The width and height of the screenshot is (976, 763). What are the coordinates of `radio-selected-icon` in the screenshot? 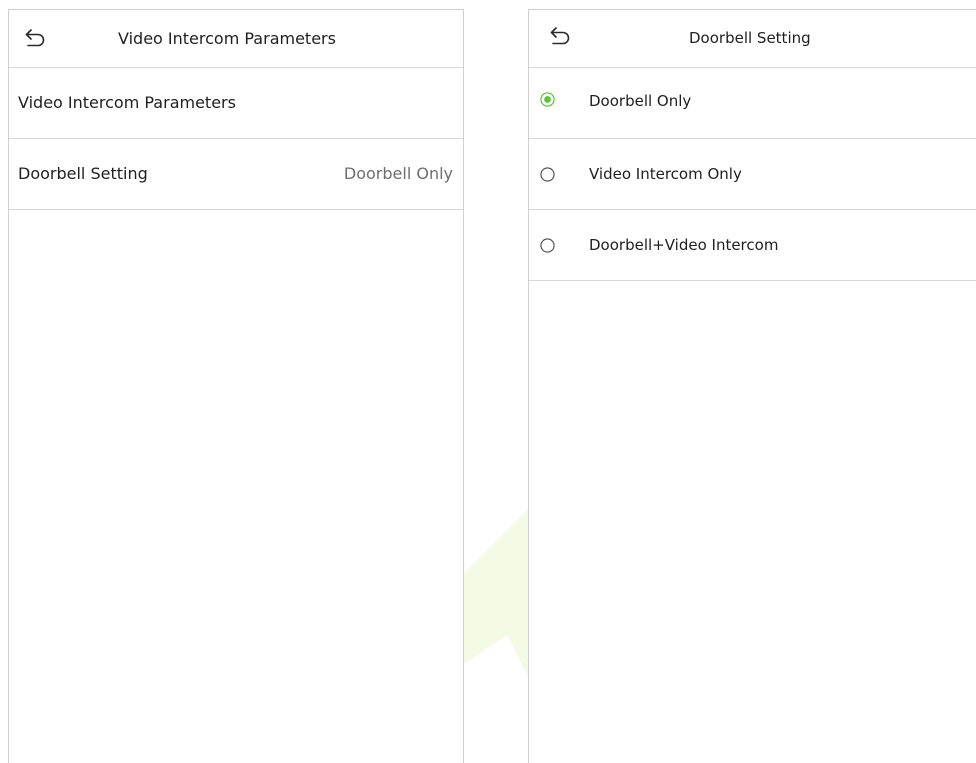 It's located at (547, 99).